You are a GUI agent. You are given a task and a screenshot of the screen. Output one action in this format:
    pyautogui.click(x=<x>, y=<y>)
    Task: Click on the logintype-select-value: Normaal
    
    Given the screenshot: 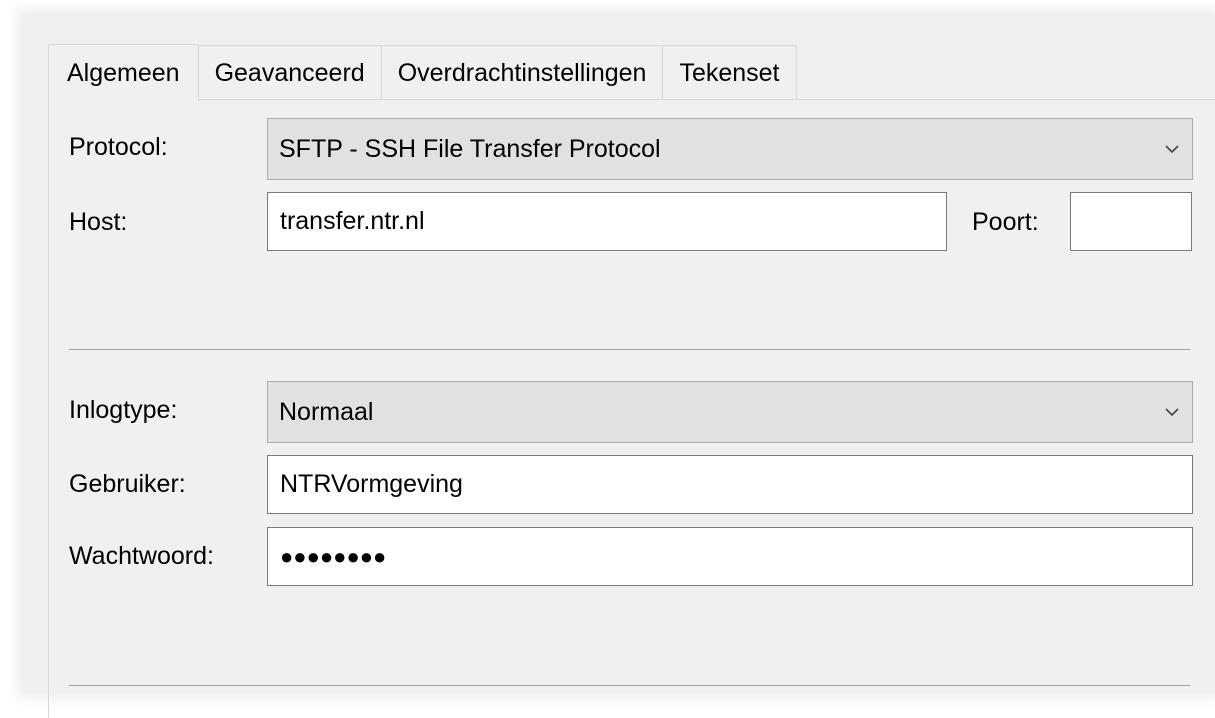 What is the action you would take?
    pyautogui.click(x=326, y=411)
    